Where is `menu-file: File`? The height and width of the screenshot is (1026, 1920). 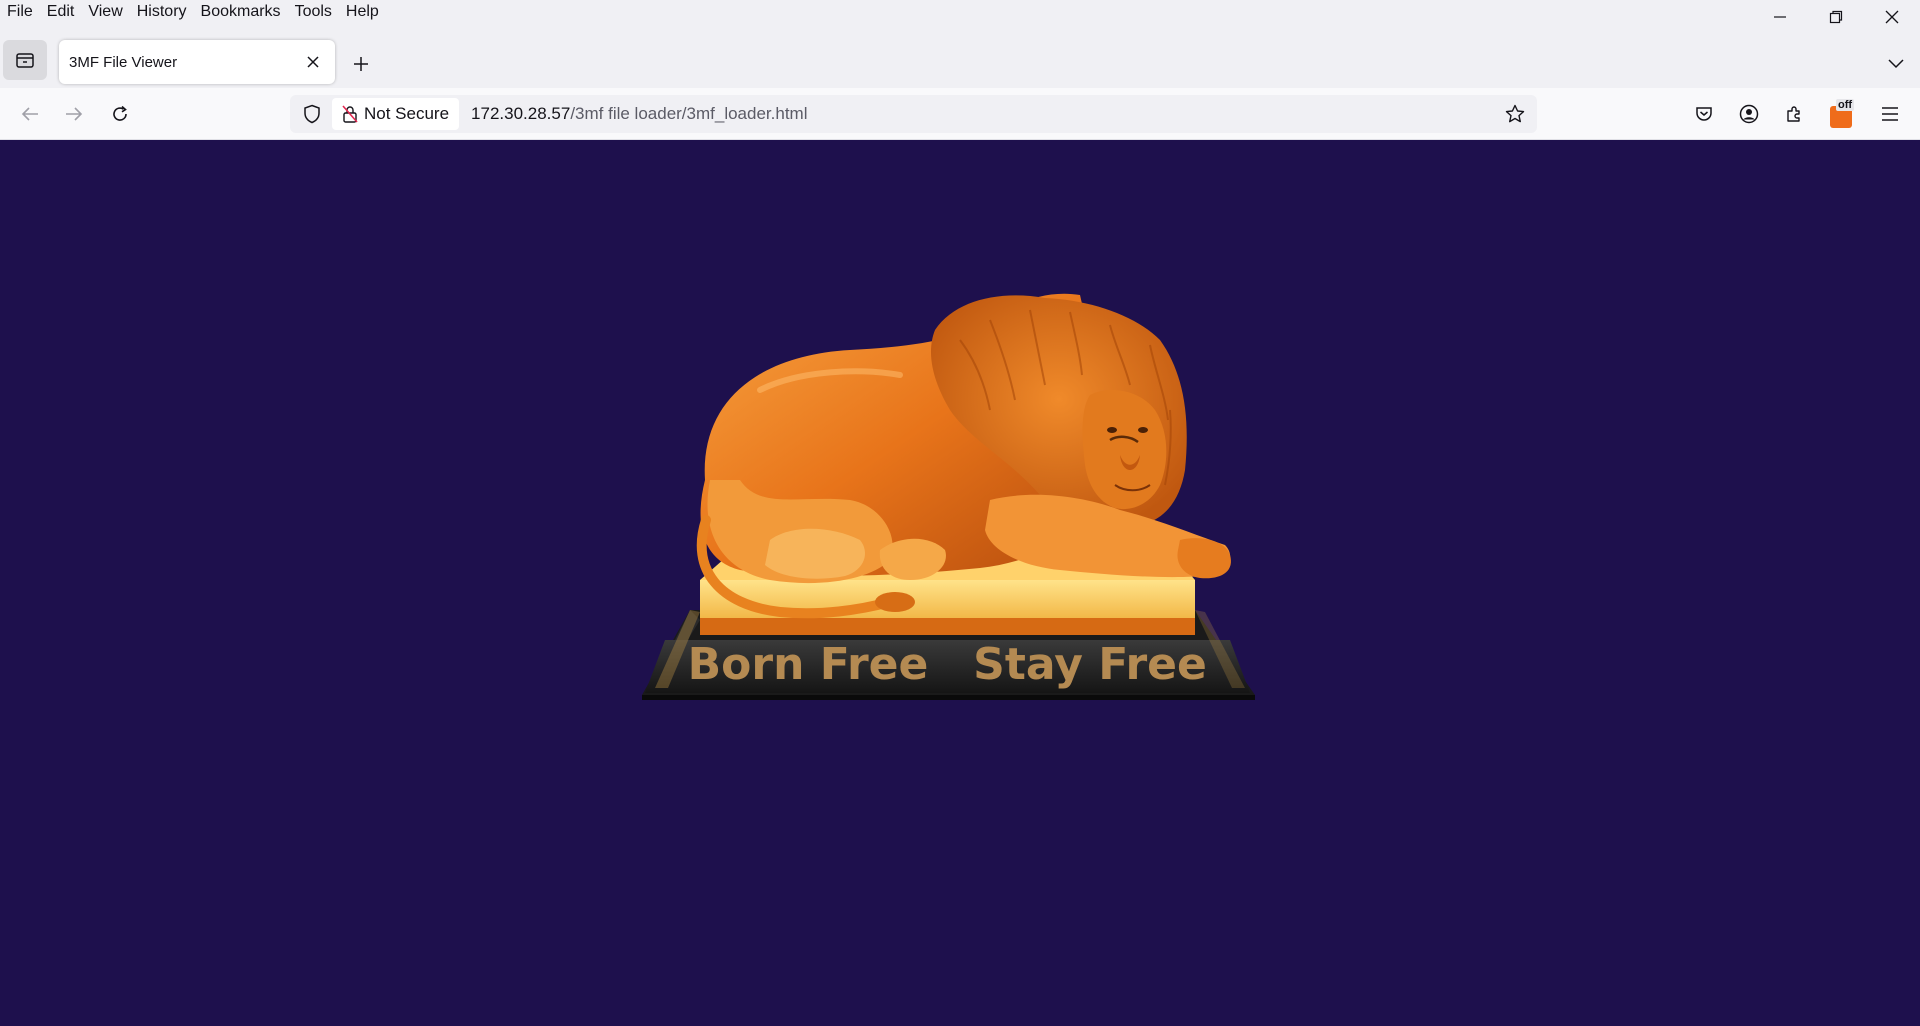 menu-file: File is located at coordinates (20, 13).